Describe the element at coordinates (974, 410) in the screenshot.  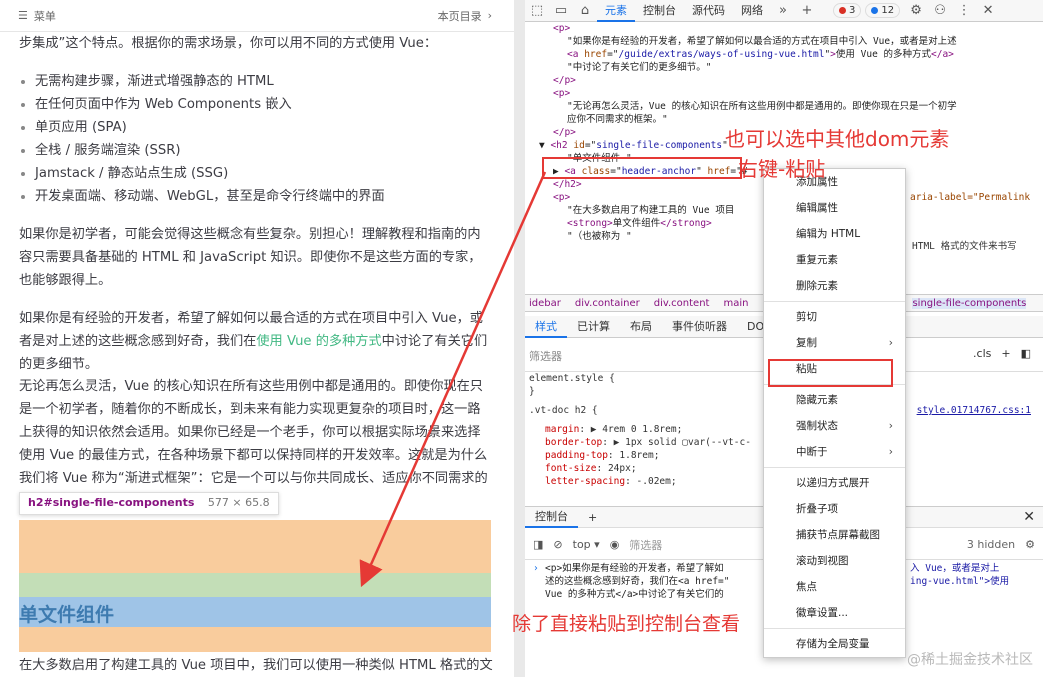
I see `stylesheet-link: style.01714767.css:1` at that location.